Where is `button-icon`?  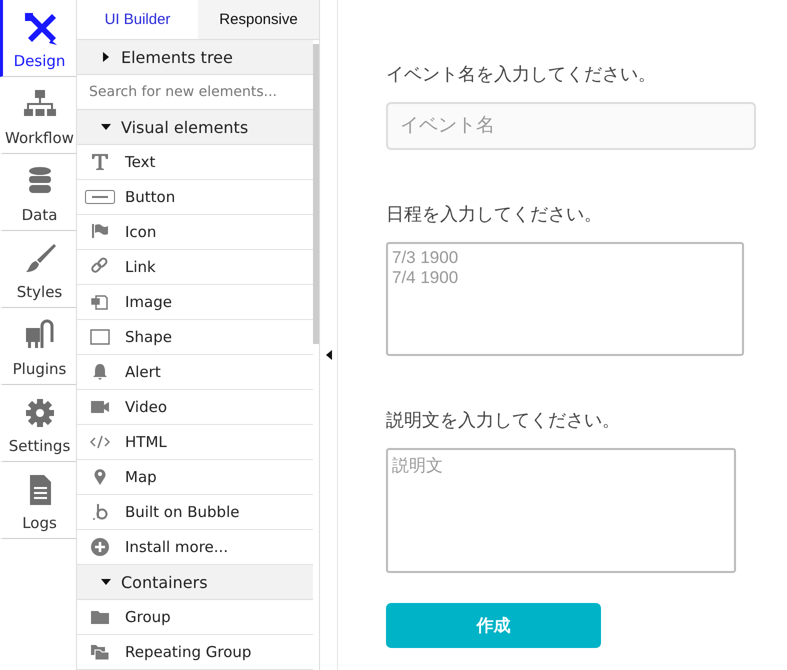 button-icon is located at coordinates (100, 197).